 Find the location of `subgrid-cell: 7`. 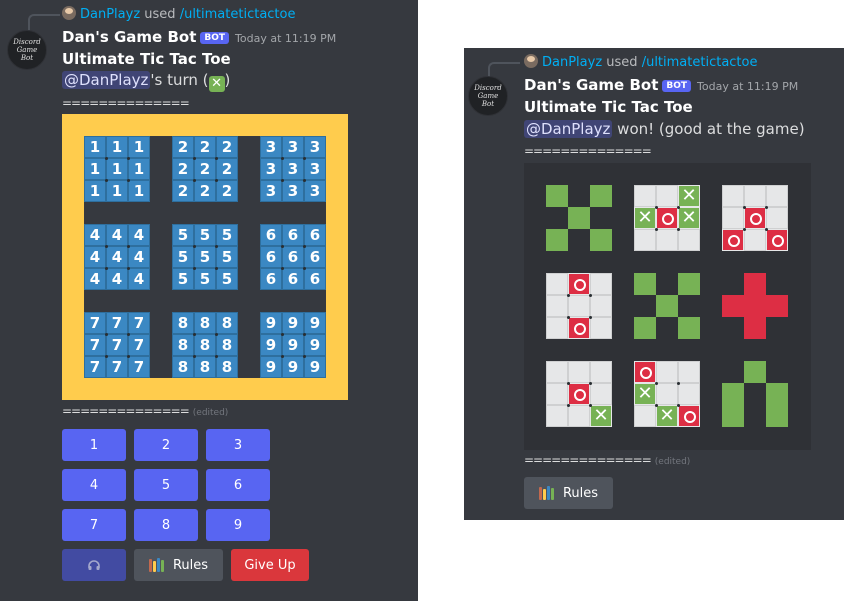

subgrid-cell: 7 is located at coordinates (95, 345).